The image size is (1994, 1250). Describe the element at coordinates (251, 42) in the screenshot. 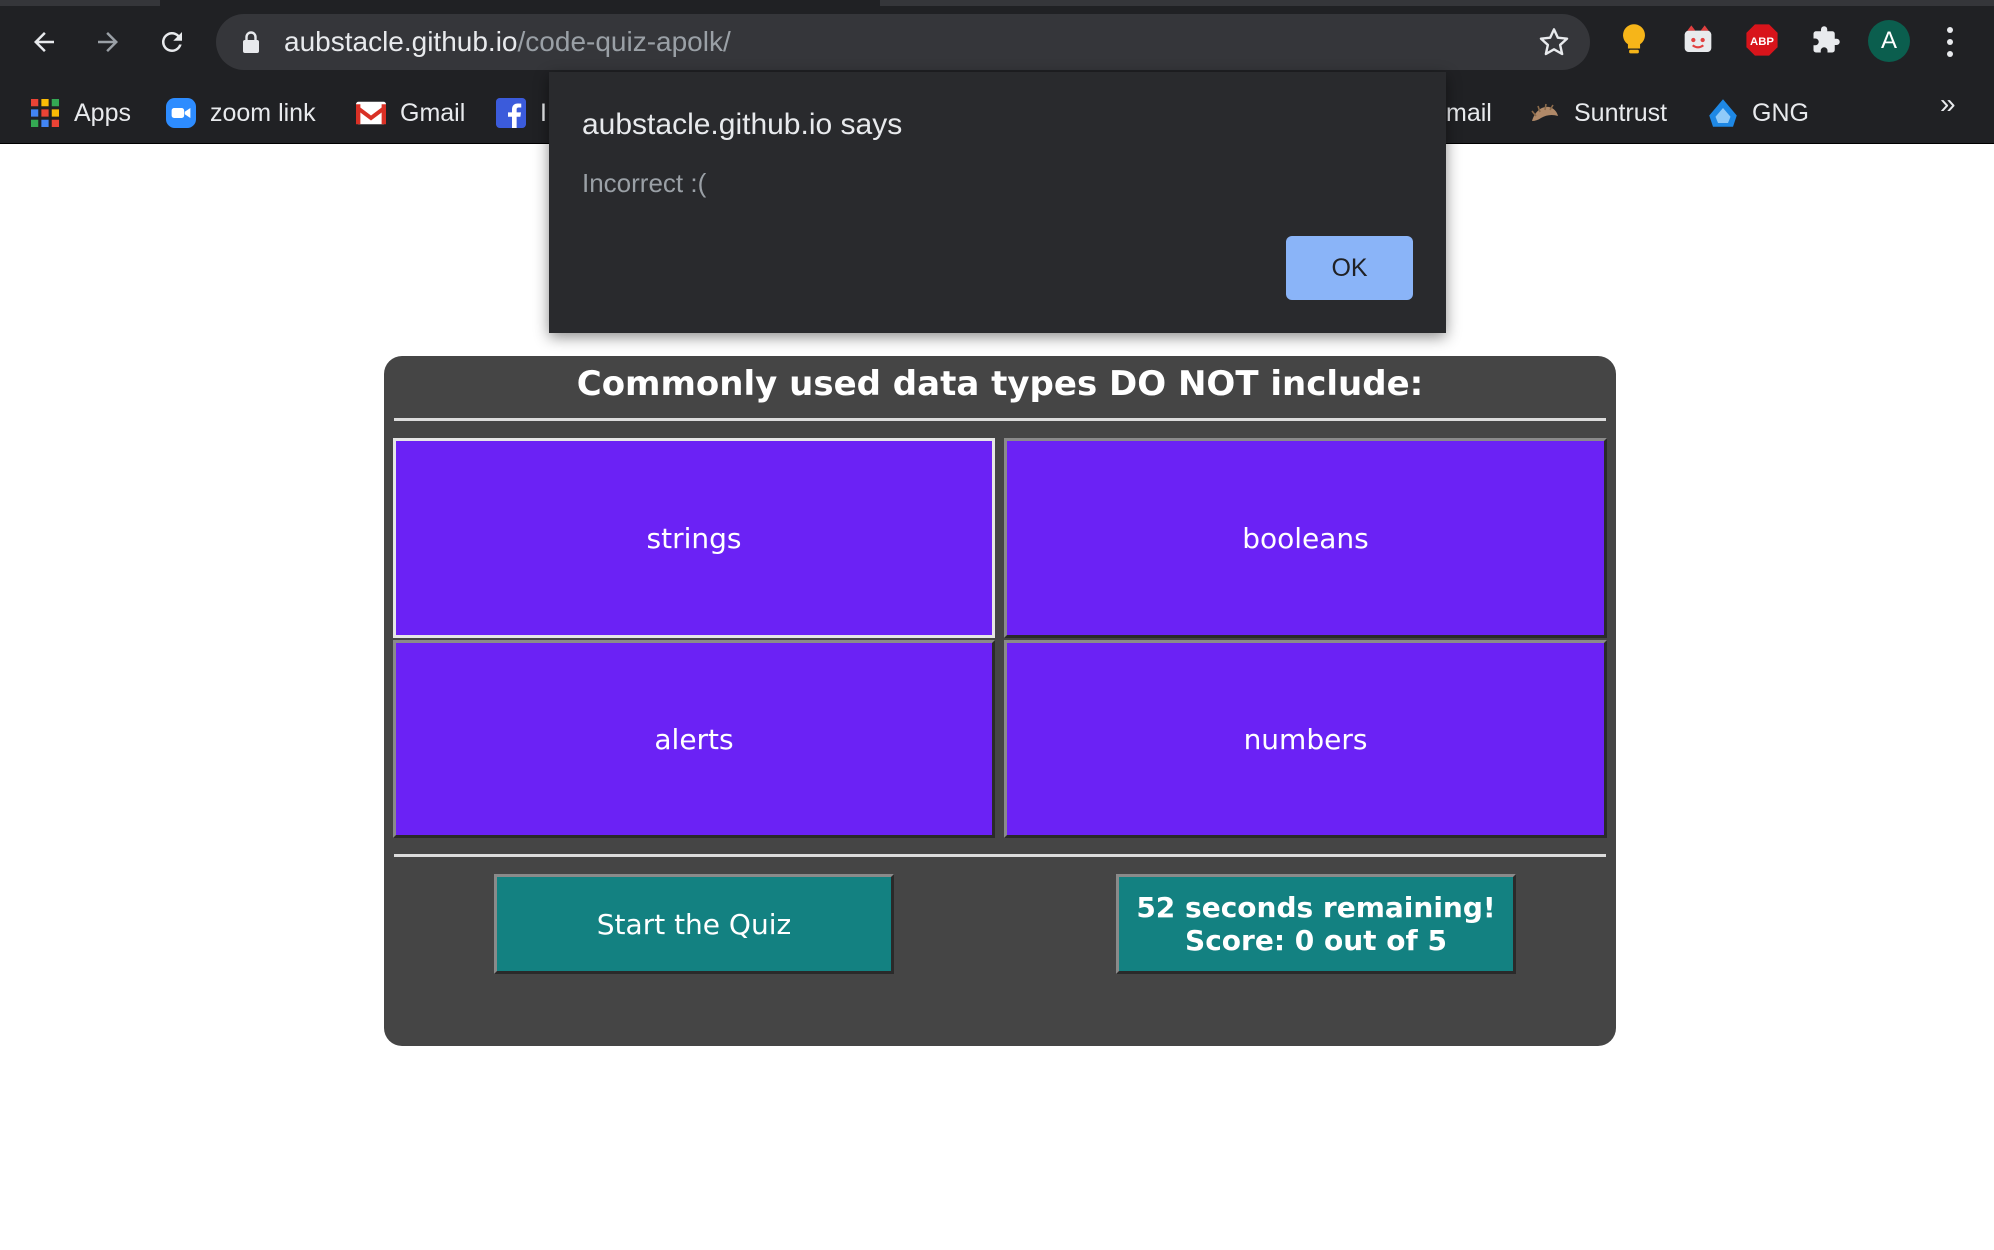

I see `lock-icon` at that location.